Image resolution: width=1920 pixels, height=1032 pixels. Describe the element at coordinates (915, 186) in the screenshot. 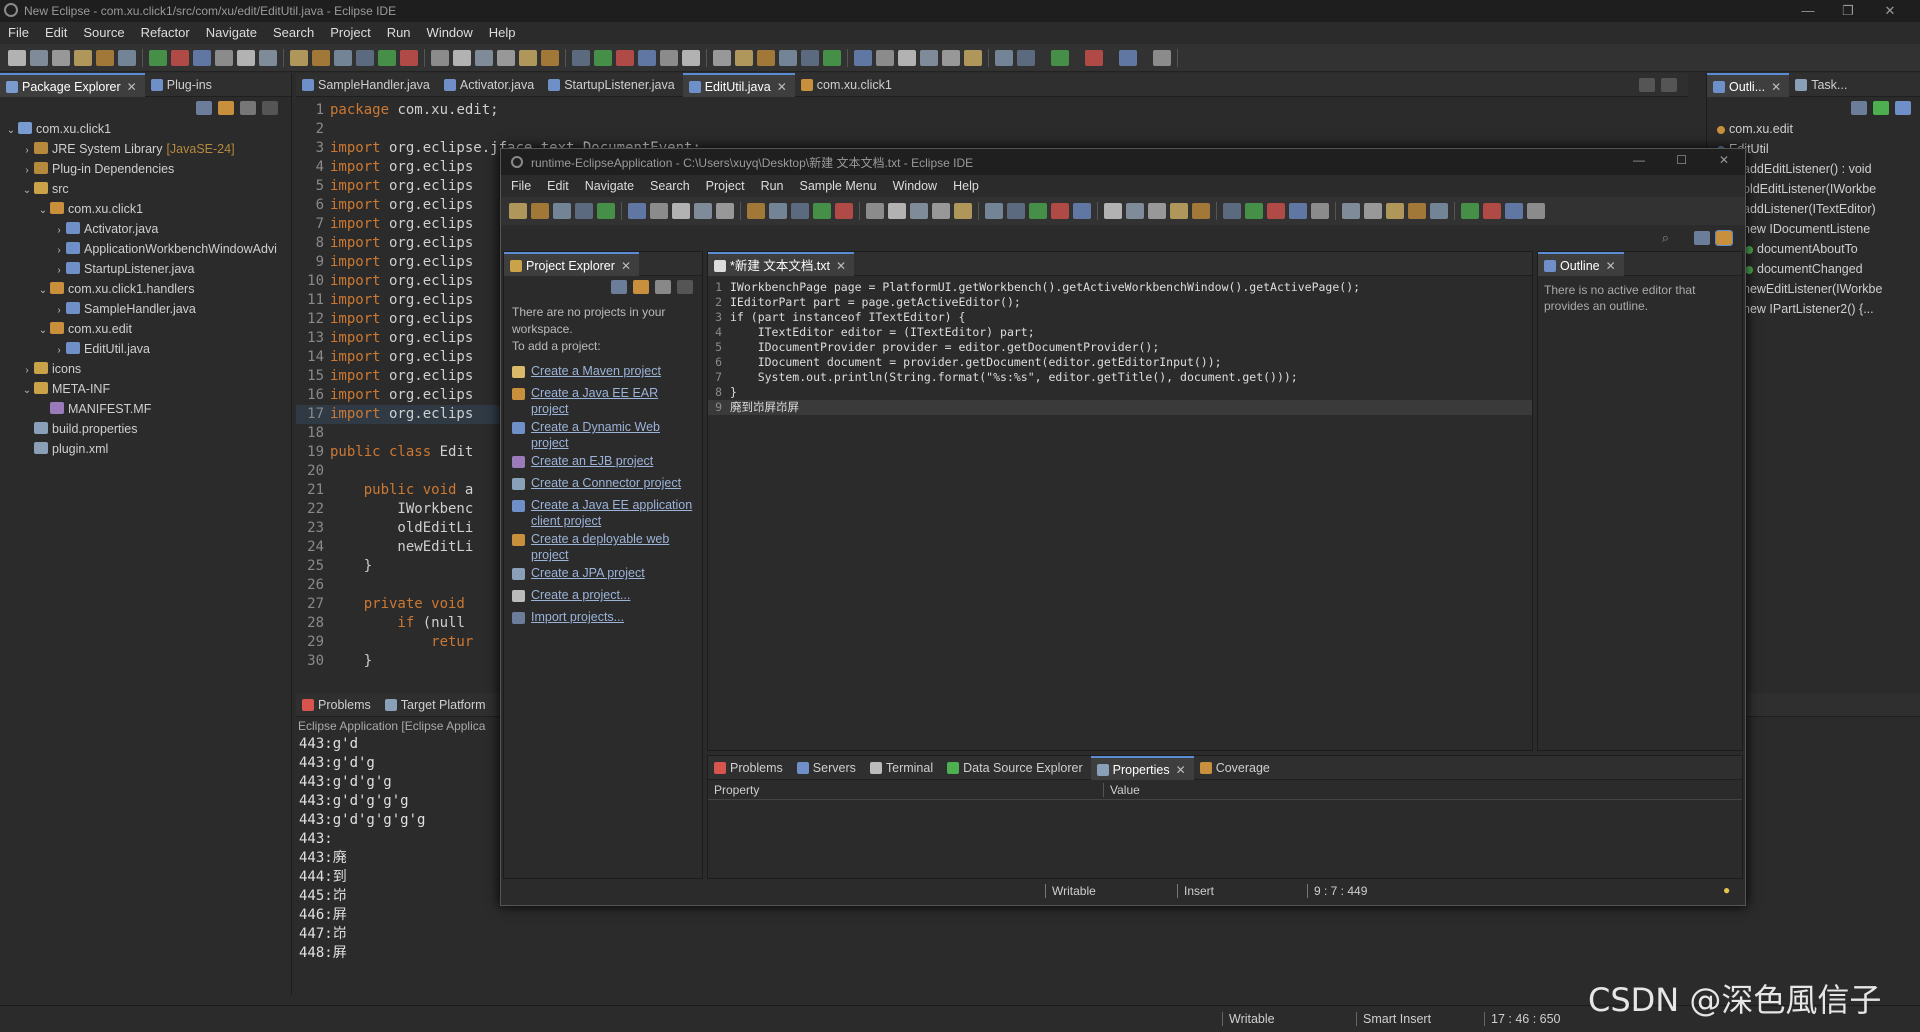

I see `runtime-menu-window: Window` at that location.